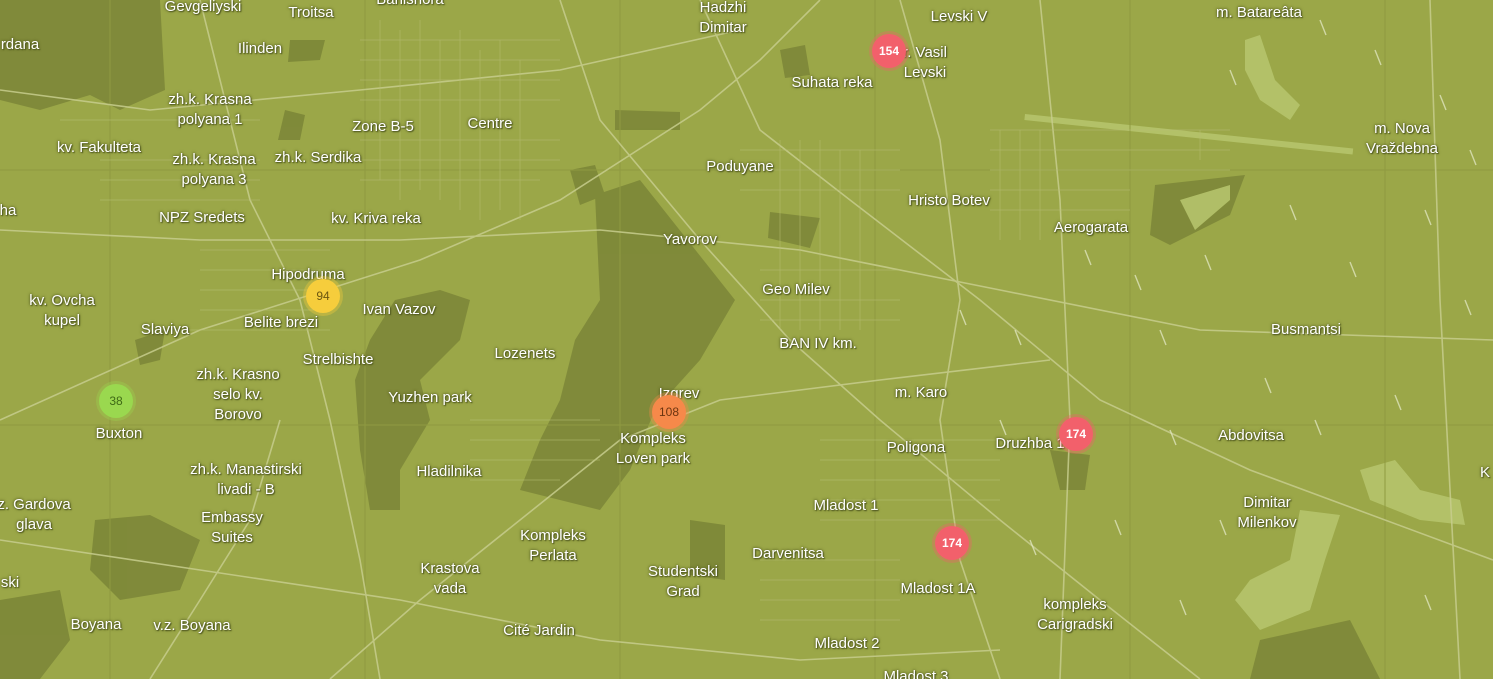  Describe the element at coordinates (214, 169) in the screenshot. I see `place-label-krasna-polyana-3: zh.k. Krasna polyana 3` at that location.